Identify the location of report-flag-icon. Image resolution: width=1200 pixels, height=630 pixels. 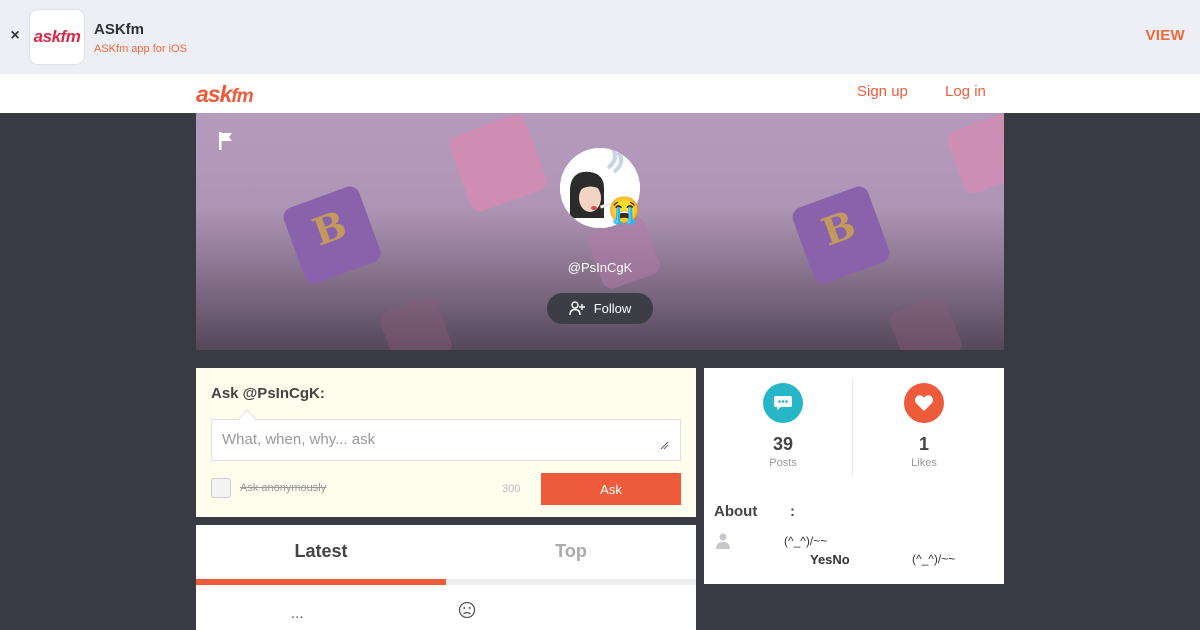
(226, 141).